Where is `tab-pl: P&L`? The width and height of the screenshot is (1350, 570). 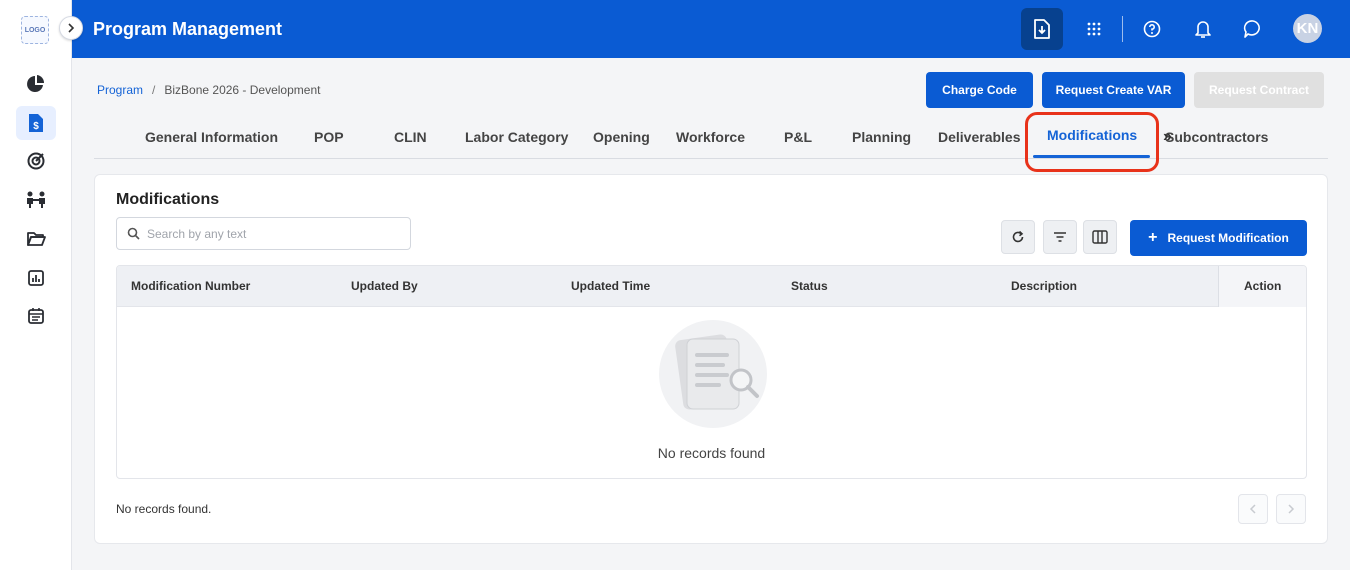
tab-pl: P&L is located at coordinates (798, 137).